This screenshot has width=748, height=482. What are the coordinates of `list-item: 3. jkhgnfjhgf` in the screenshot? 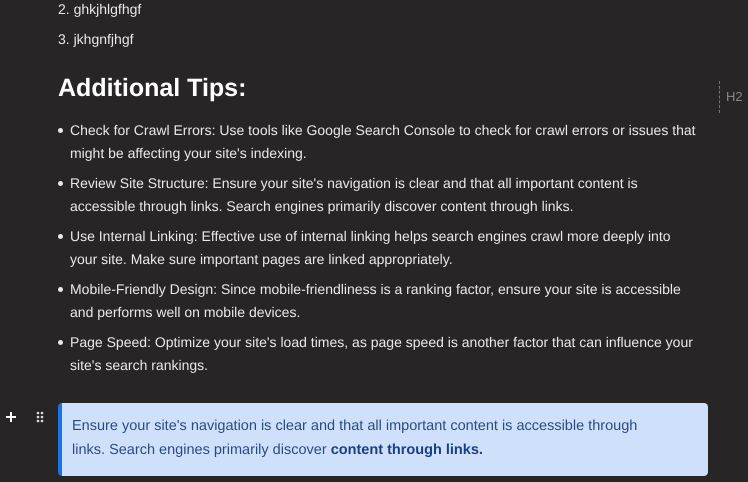 It's located at (96, 39).